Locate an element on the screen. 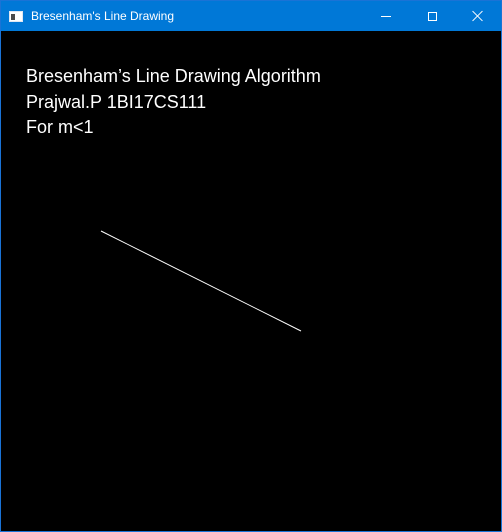 Image resolution: width=502 pixels, height=532 pixels. bresenham-line is located at coordinates (201, 281).